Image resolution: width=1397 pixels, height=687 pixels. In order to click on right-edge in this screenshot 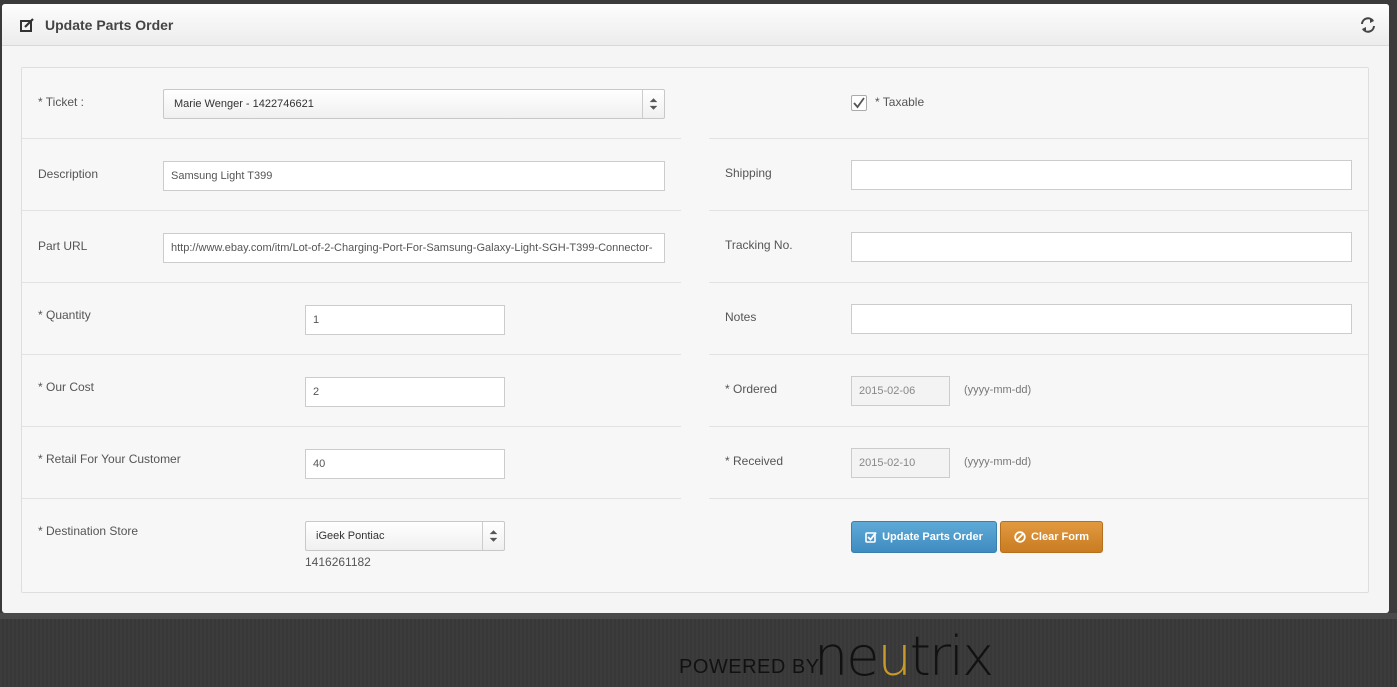, I will do `click(1393, 308)`.